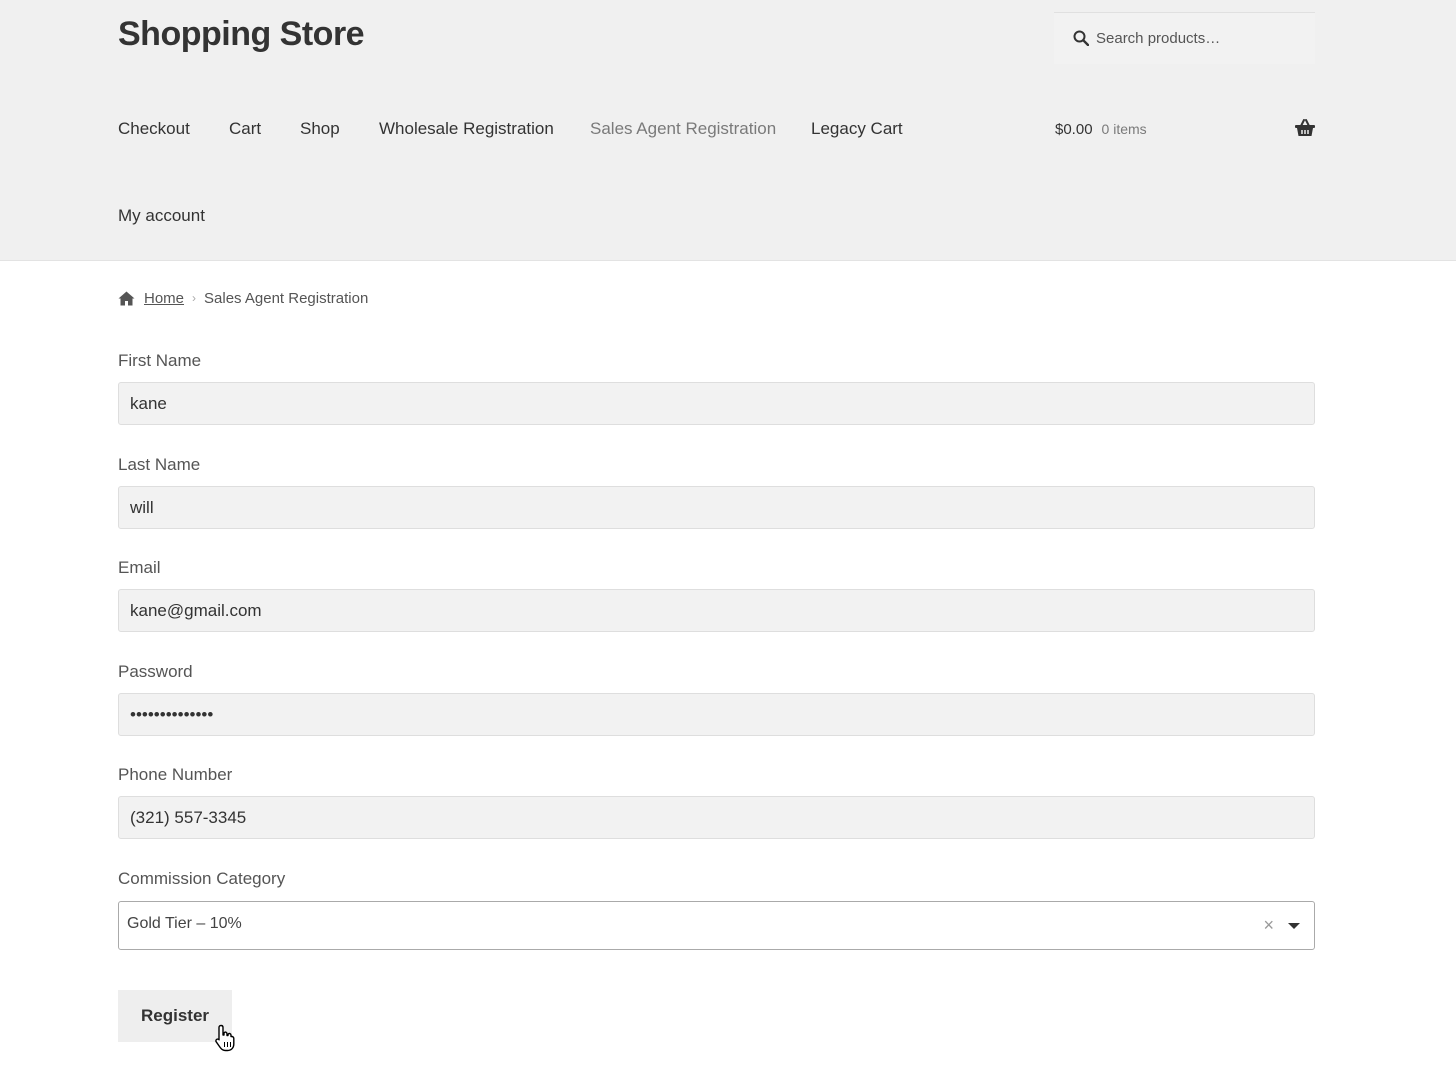 The height and width of the screenshot is (1078, 1456). Describe the element at coordinates (1074, 129) in the screenshot. I see `cart-amount: $0.00` at that location.